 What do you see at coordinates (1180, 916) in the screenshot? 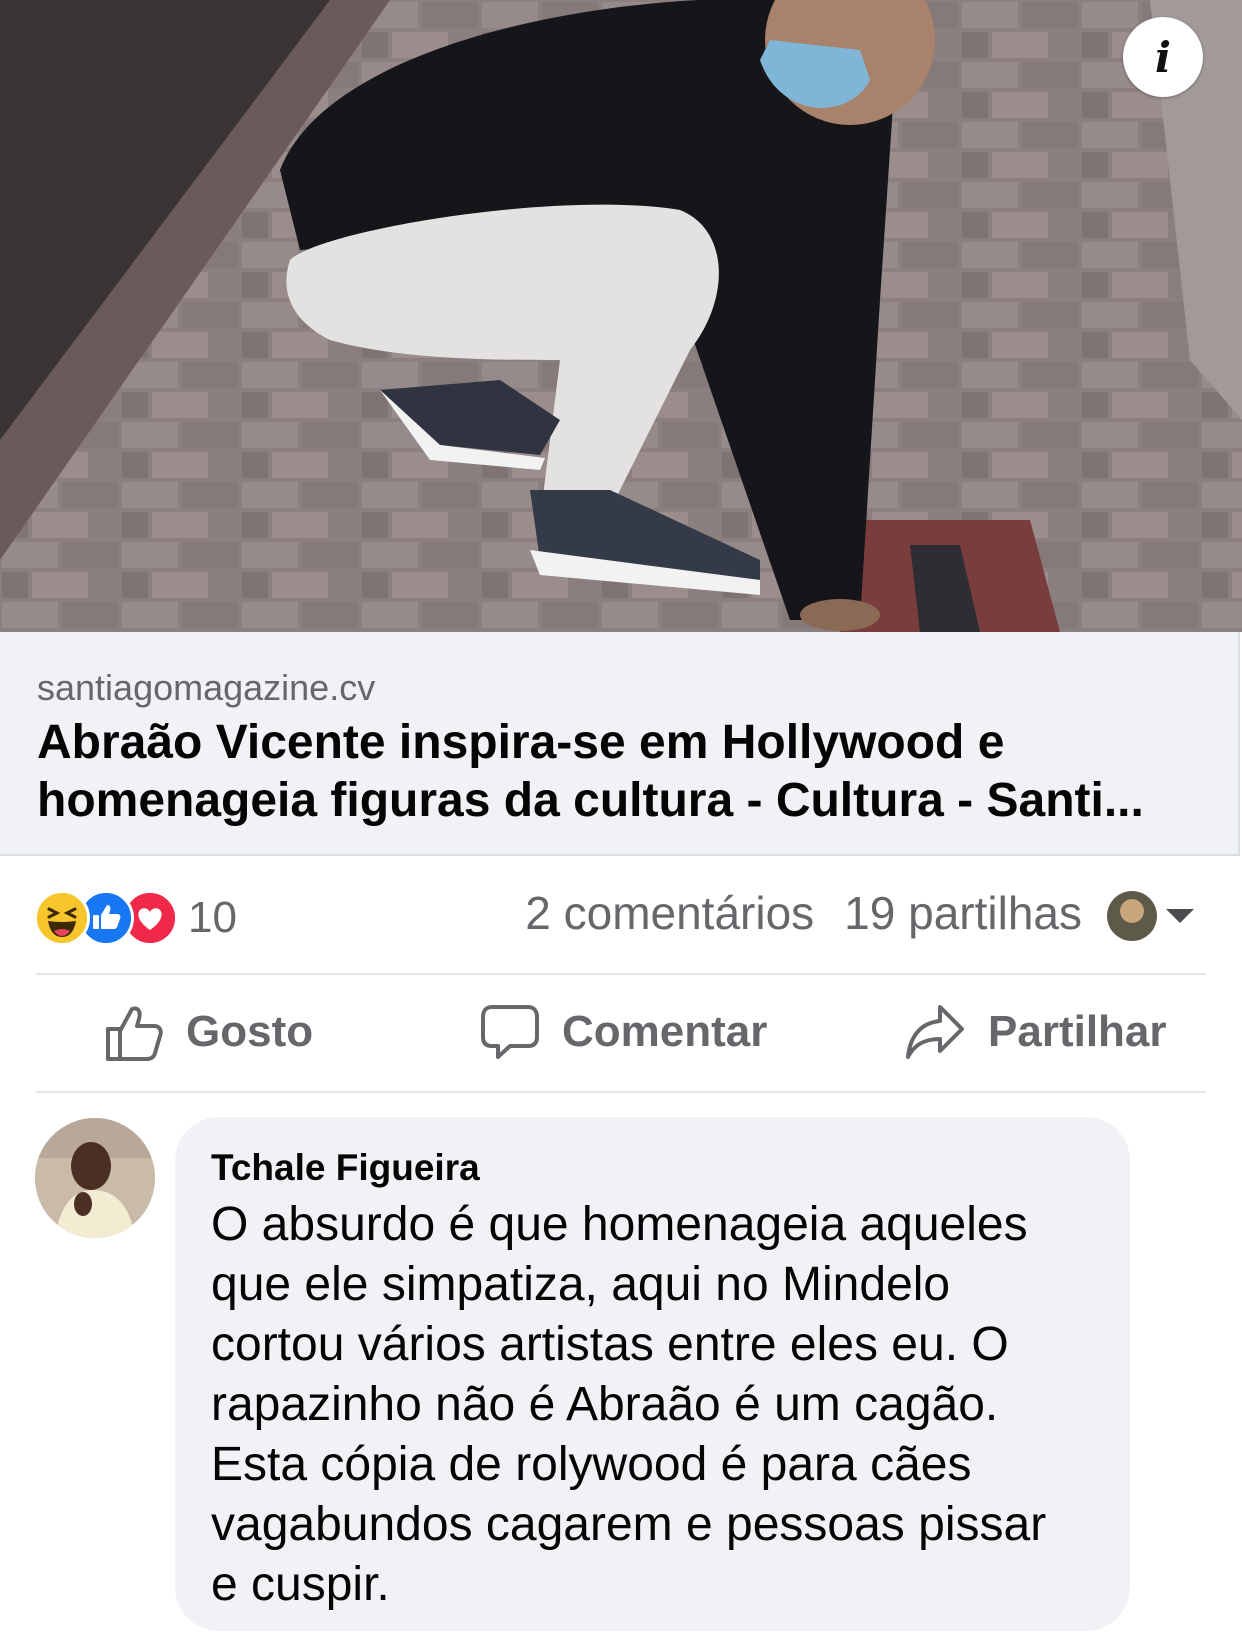
I see `chevron-down-icon` at bounding box center [1180, 916].